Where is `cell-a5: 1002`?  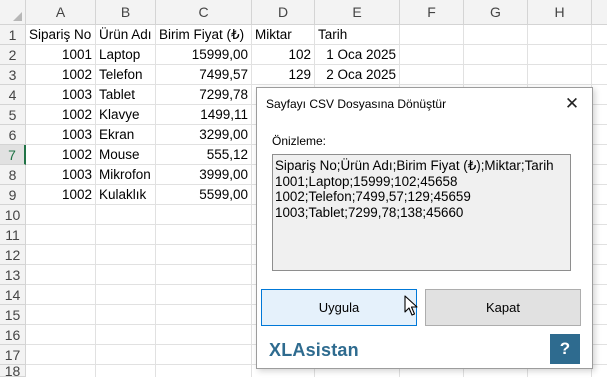 cell-a5: 1002 is located at coordinates (61, 115).